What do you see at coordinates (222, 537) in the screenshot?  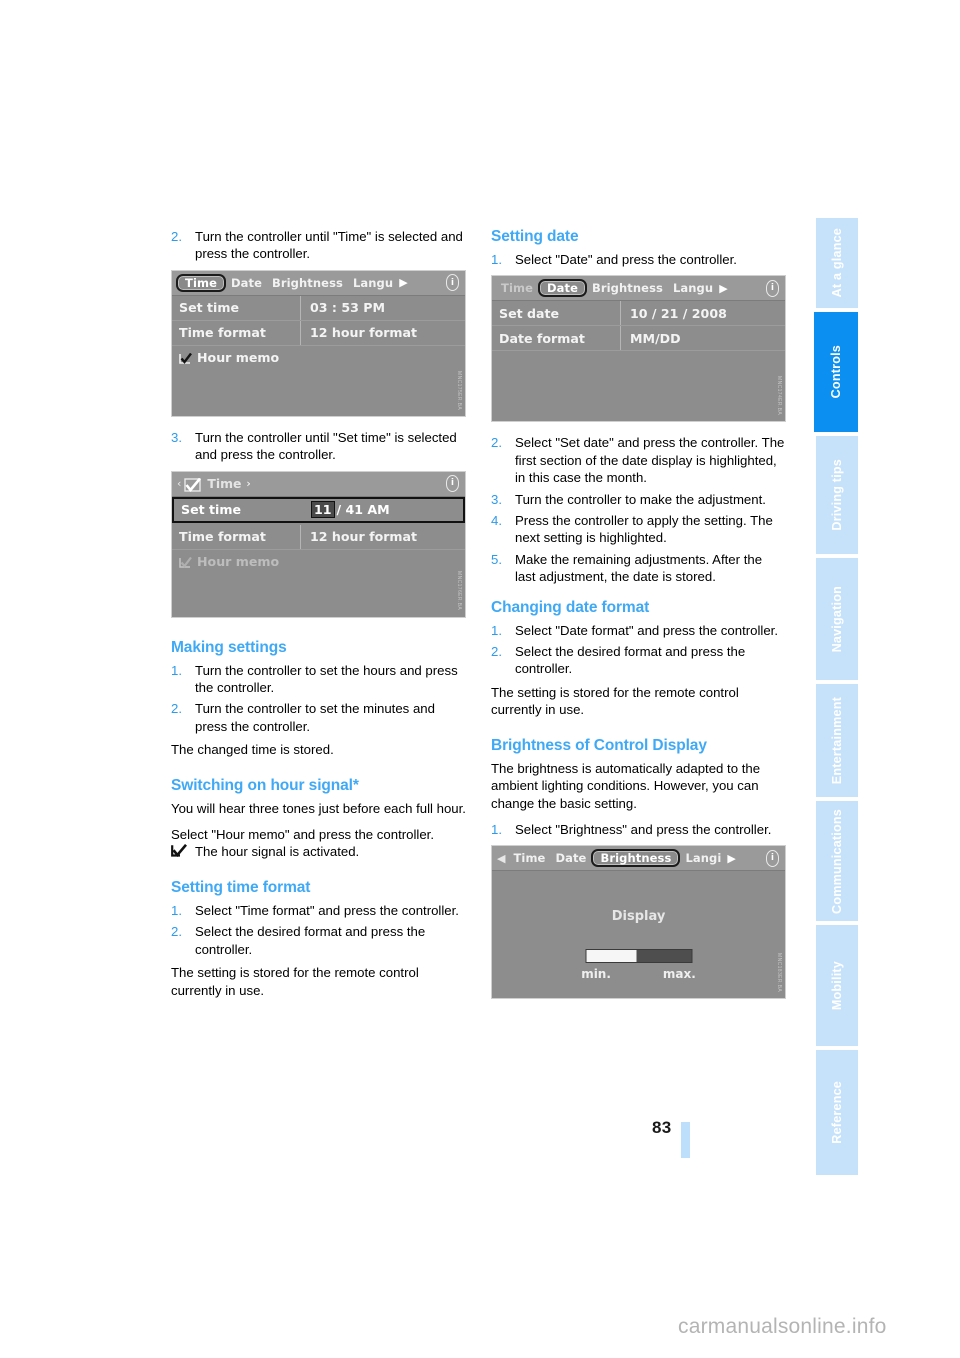 I see `row-label: Time format` at bounding box center [222, 537].